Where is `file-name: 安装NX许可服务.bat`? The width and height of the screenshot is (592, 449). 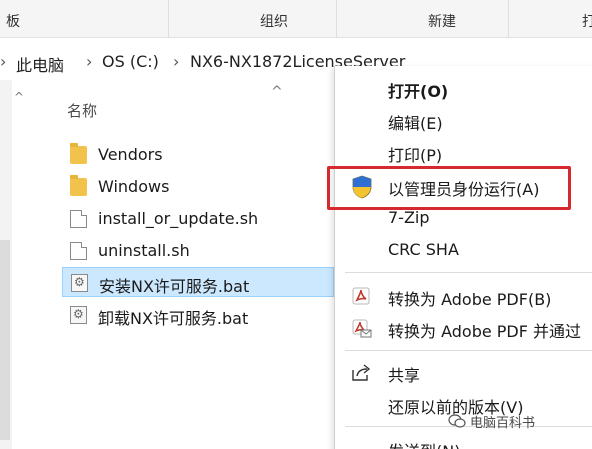 file-name: 安装NX许可服务.bat is located at coordinates (174, 286).